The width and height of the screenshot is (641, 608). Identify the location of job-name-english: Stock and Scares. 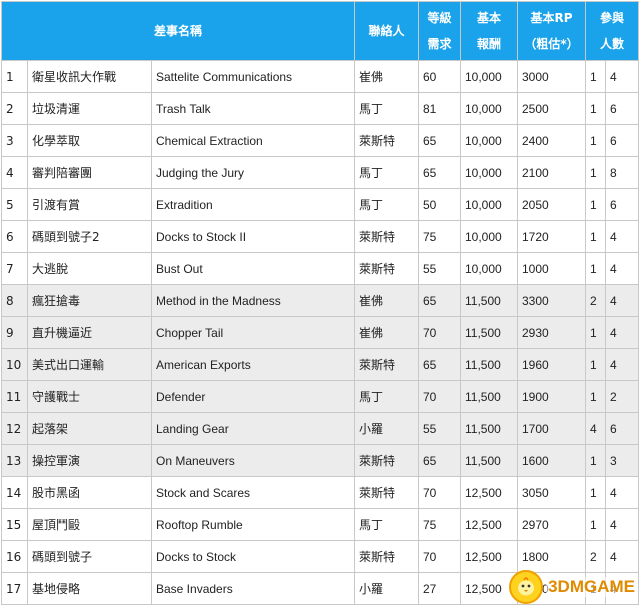
(253, 492).